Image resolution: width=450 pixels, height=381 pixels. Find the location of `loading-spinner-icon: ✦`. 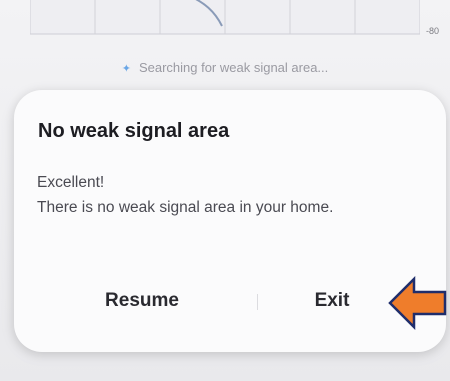

loading-spinner-icon: ✦ is located at coordinates (126, 69).